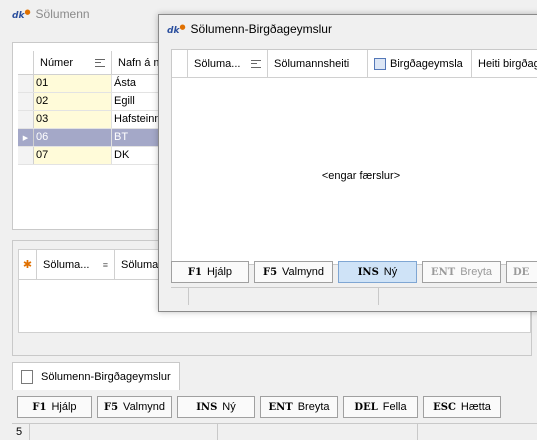 Image resolution: width=537 pixels, height=440 pixels. Describe the element at coordinates (73, 101) in the screenshot. I see `cell-number: 02` at that location.